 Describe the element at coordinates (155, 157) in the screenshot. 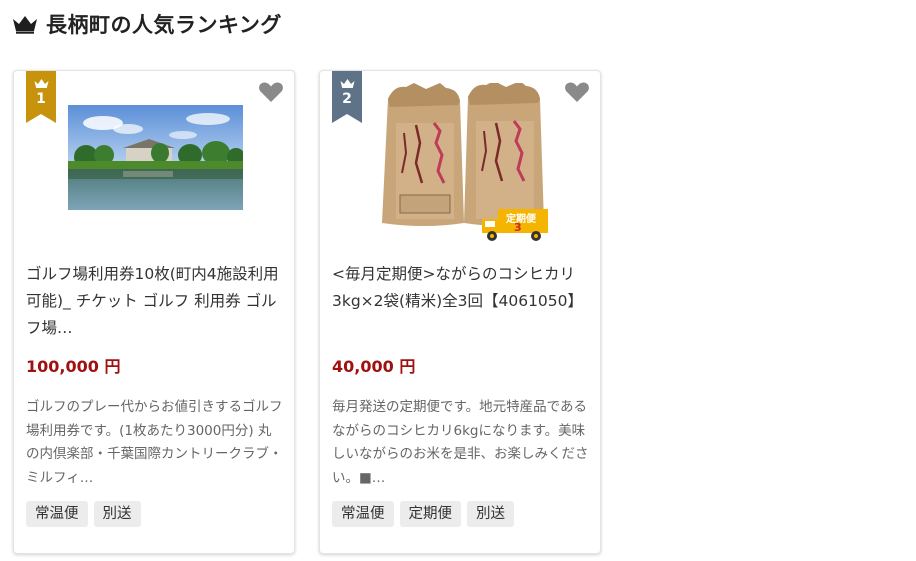

I see `golf-course-image` at that location.